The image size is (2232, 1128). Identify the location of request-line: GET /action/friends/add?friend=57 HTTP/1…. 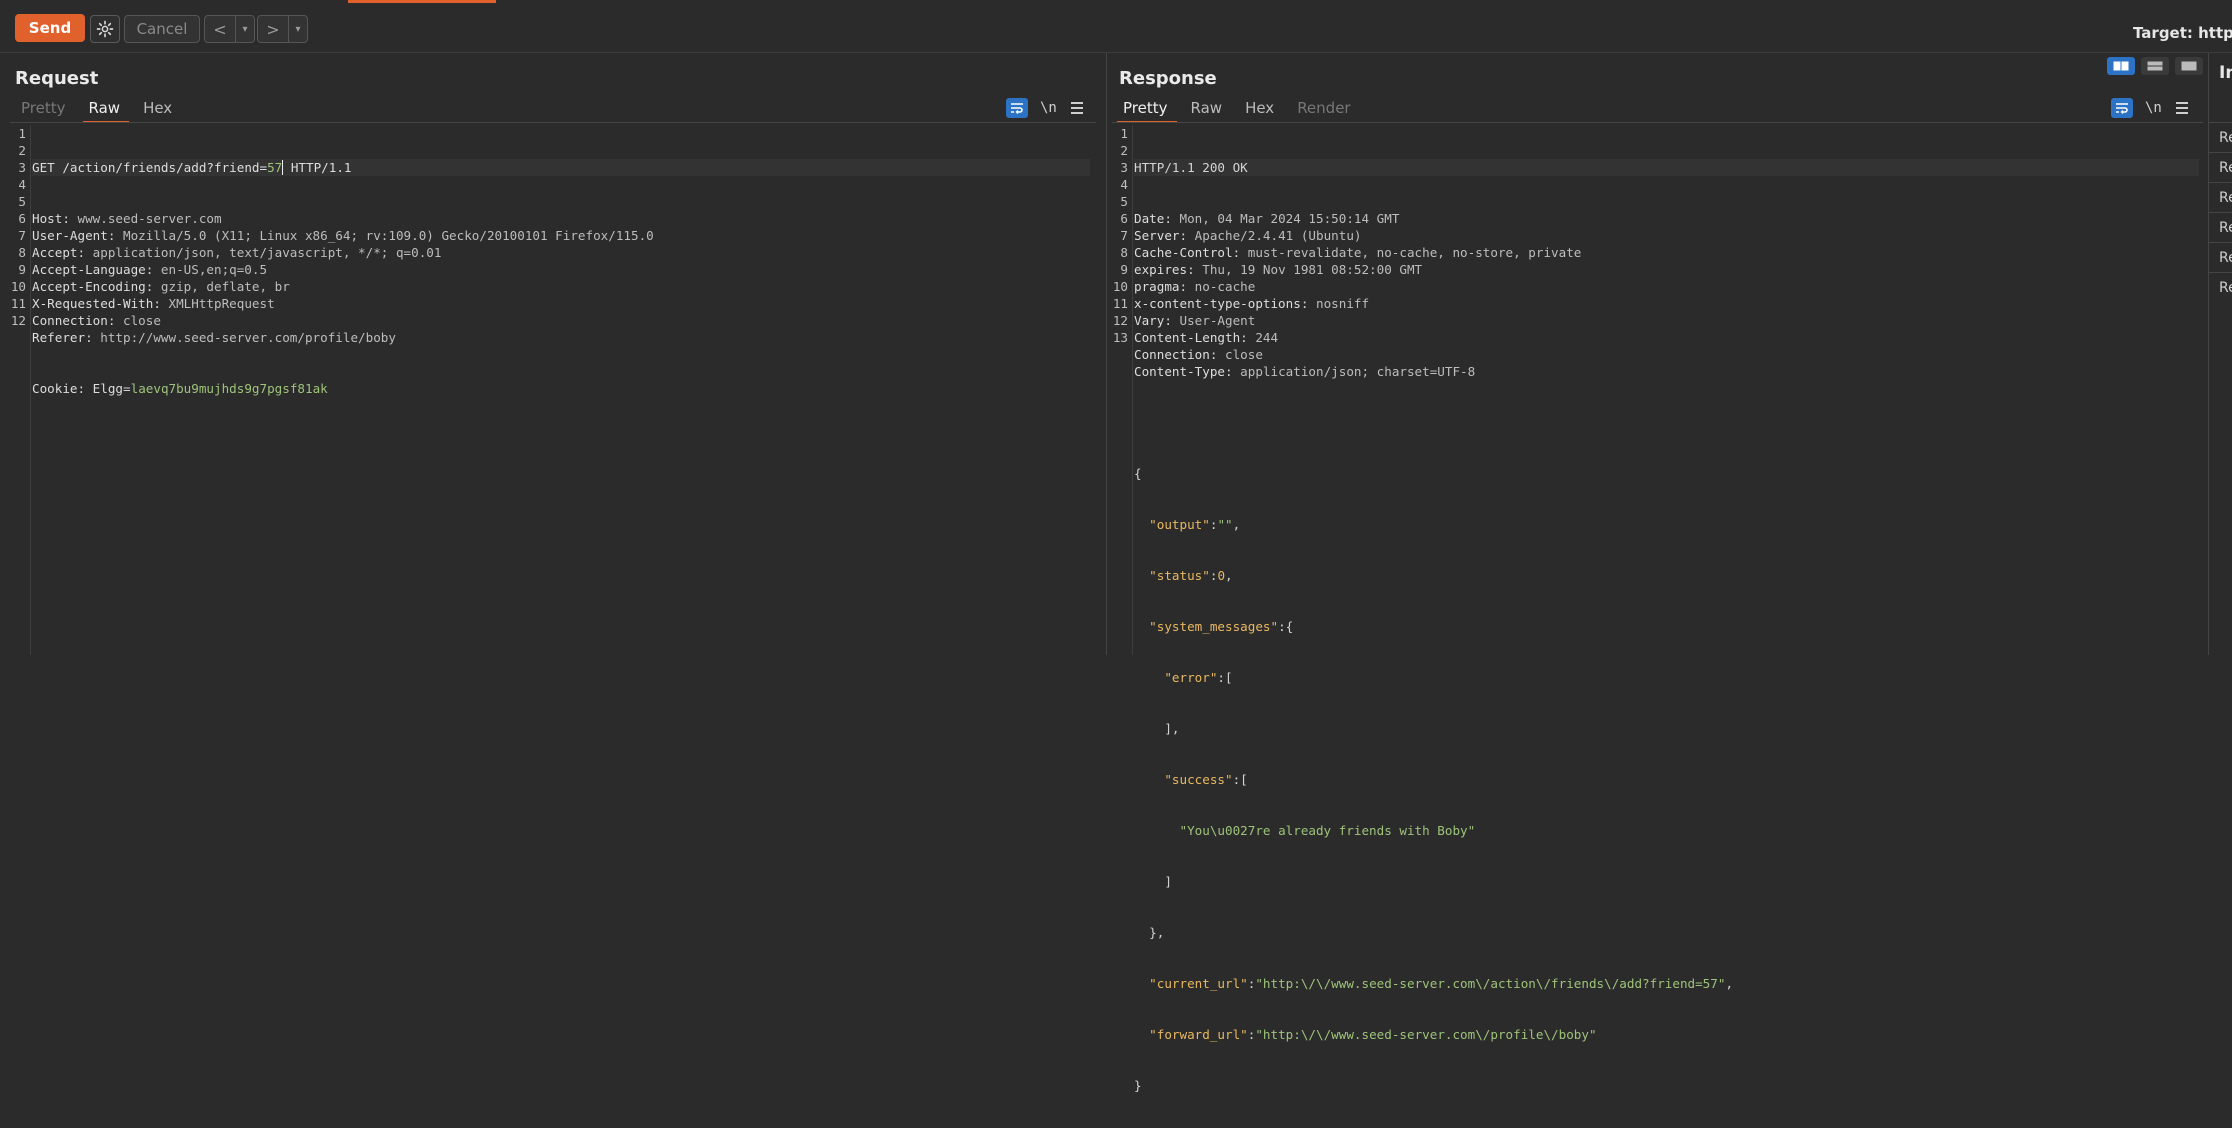
(561, 167).